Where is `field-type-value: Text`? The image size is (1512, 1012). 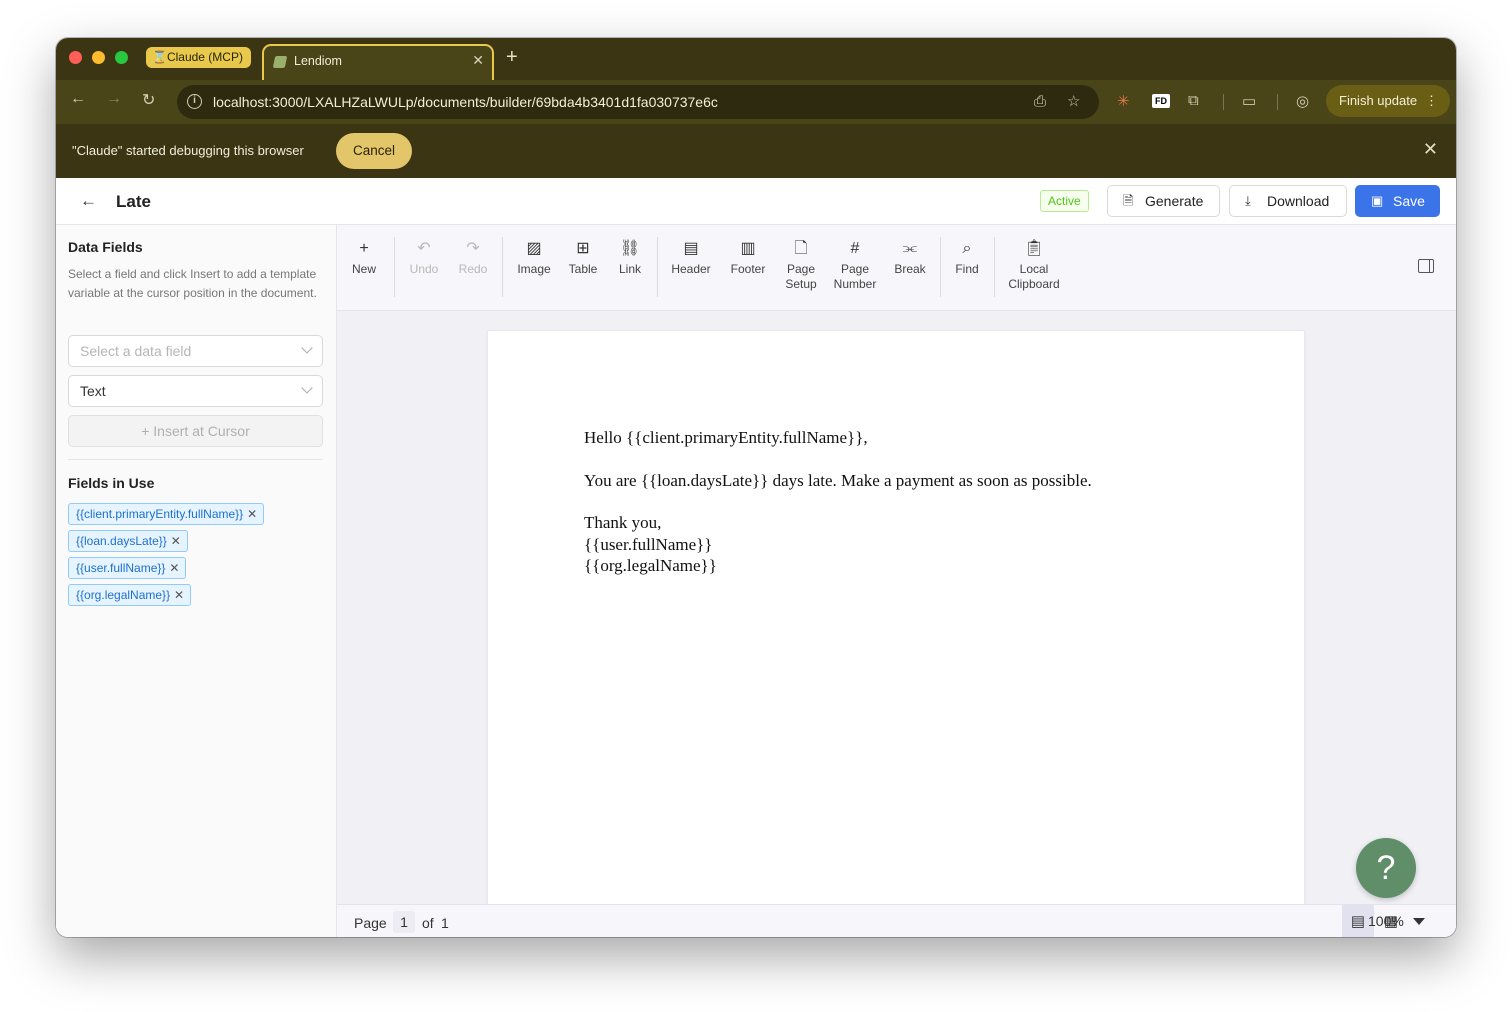 field-type-value: Text is located at coordinates (93, 391).